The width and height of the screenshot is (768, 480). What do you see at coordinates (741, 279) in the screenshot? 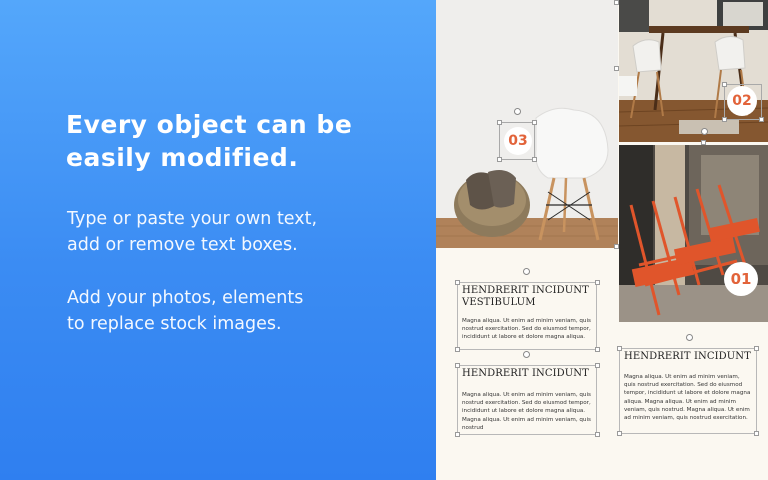
I see `badge-01: 01` at bounding box center [741, 279].